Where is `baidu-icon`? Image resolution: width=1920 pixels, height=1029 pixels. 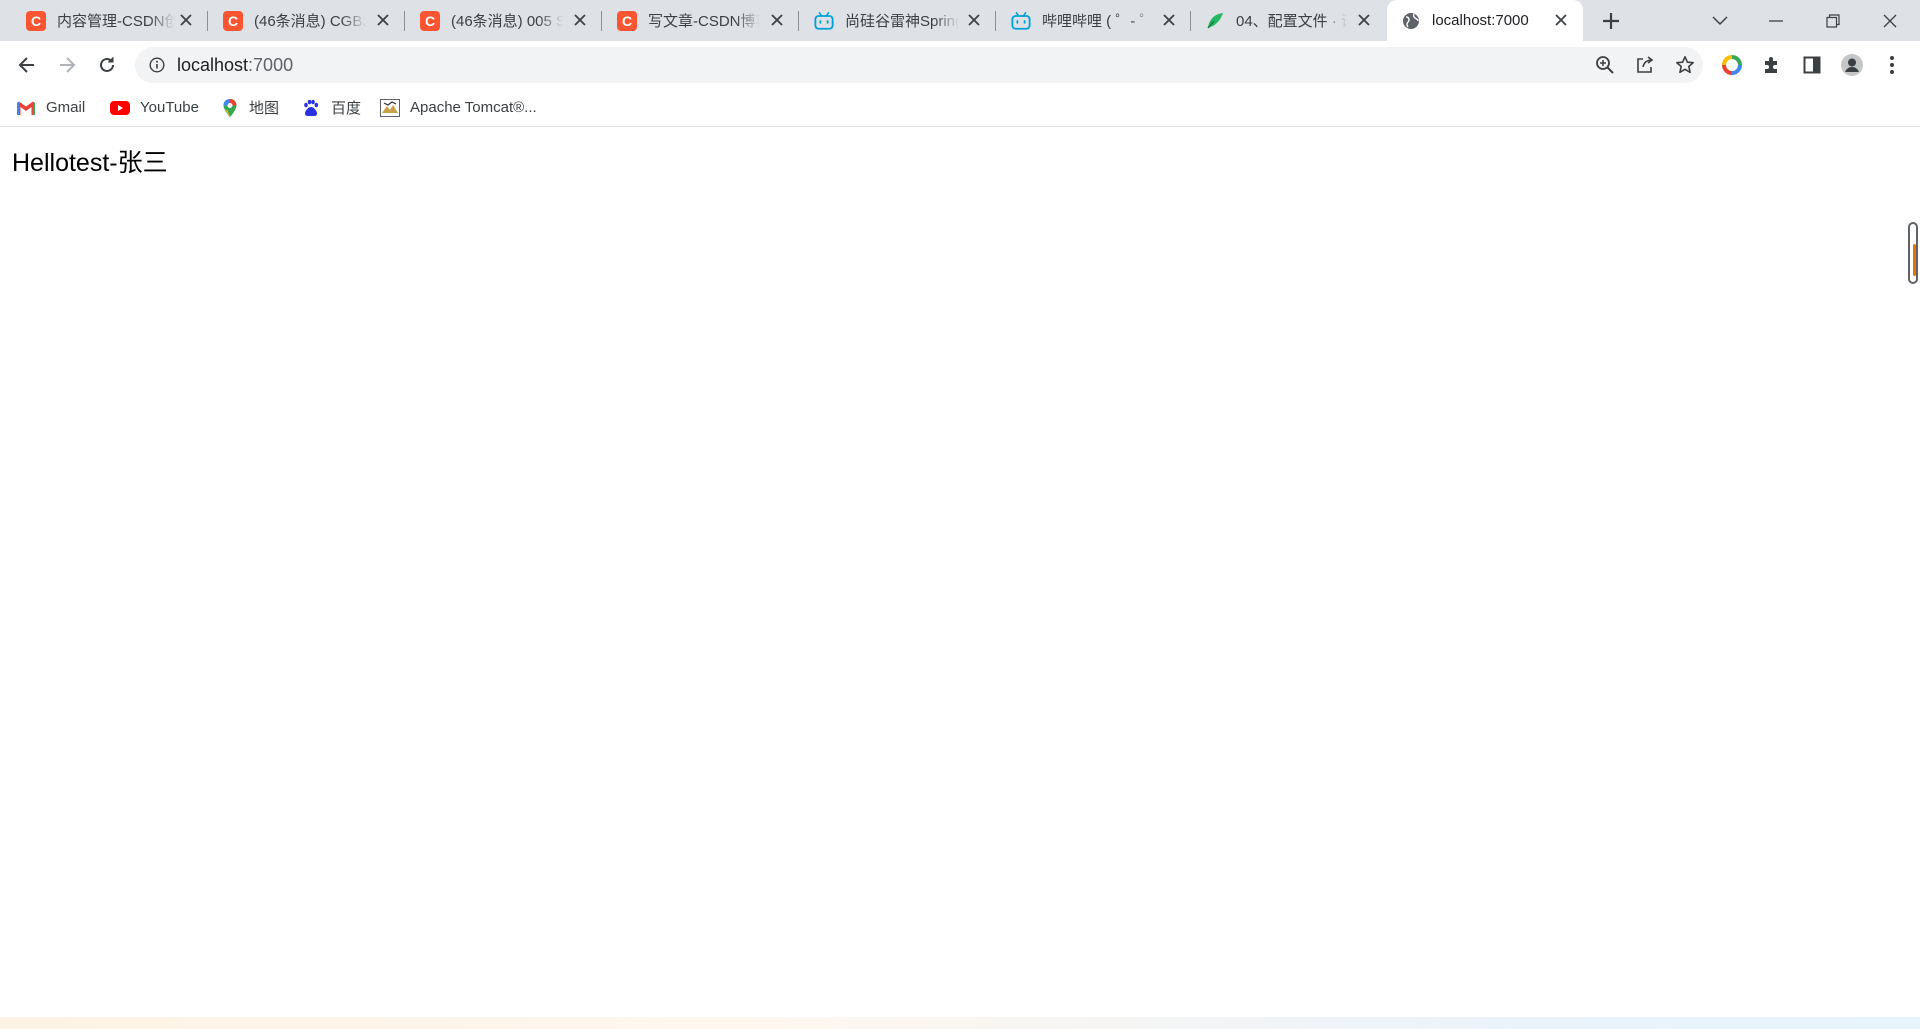 baidu-icon is located at coordinates (311, 108).